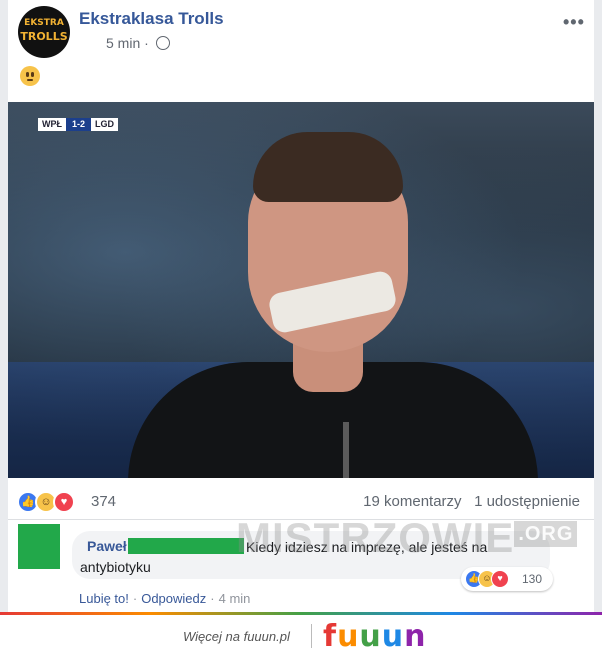  I want to click on comment-actions: Lubię to! · Odpowiedz · 4 min, so click(165, 598).